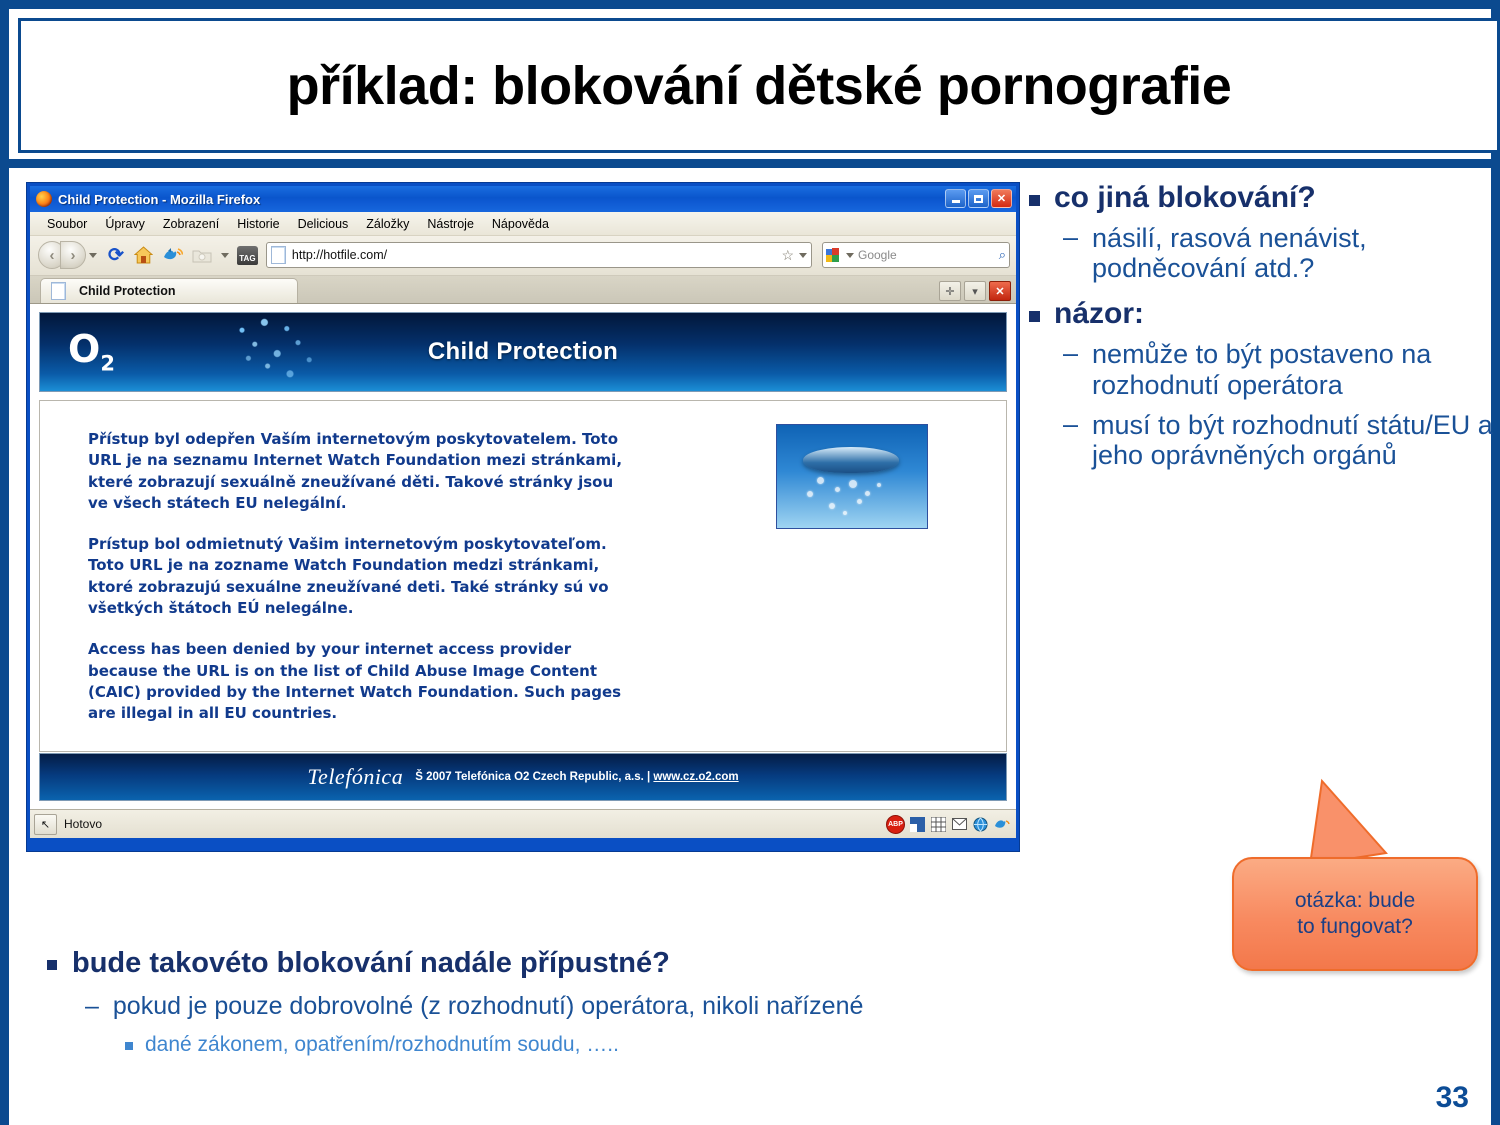 The height and width of the screenshot is (1125, 1500). What do you see at coordinates (1099, 314) in the screenshot?
I see `bullet-label: názor:` at bounding box center [1099, 314].